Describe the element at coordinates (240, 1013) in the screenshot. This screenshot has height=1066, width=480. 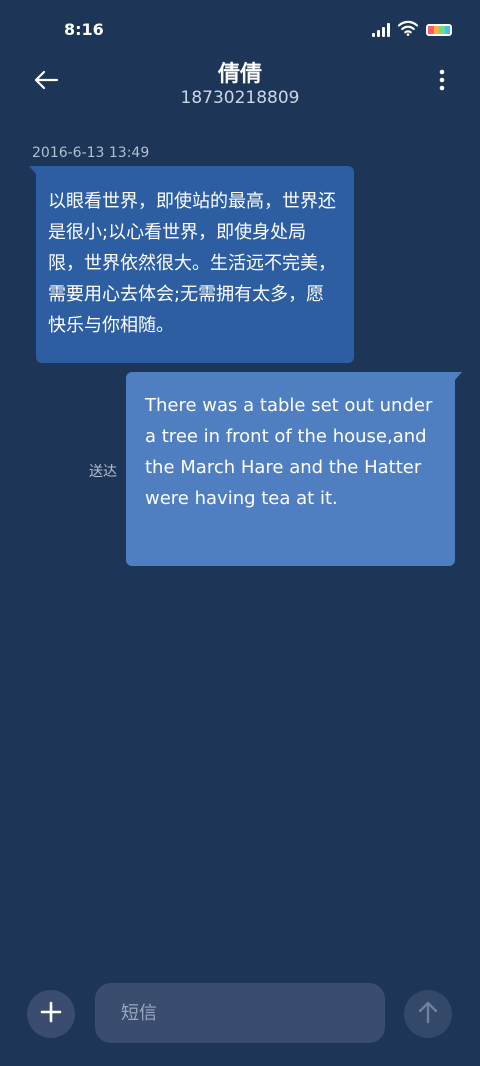
I see `message-input` at that location.